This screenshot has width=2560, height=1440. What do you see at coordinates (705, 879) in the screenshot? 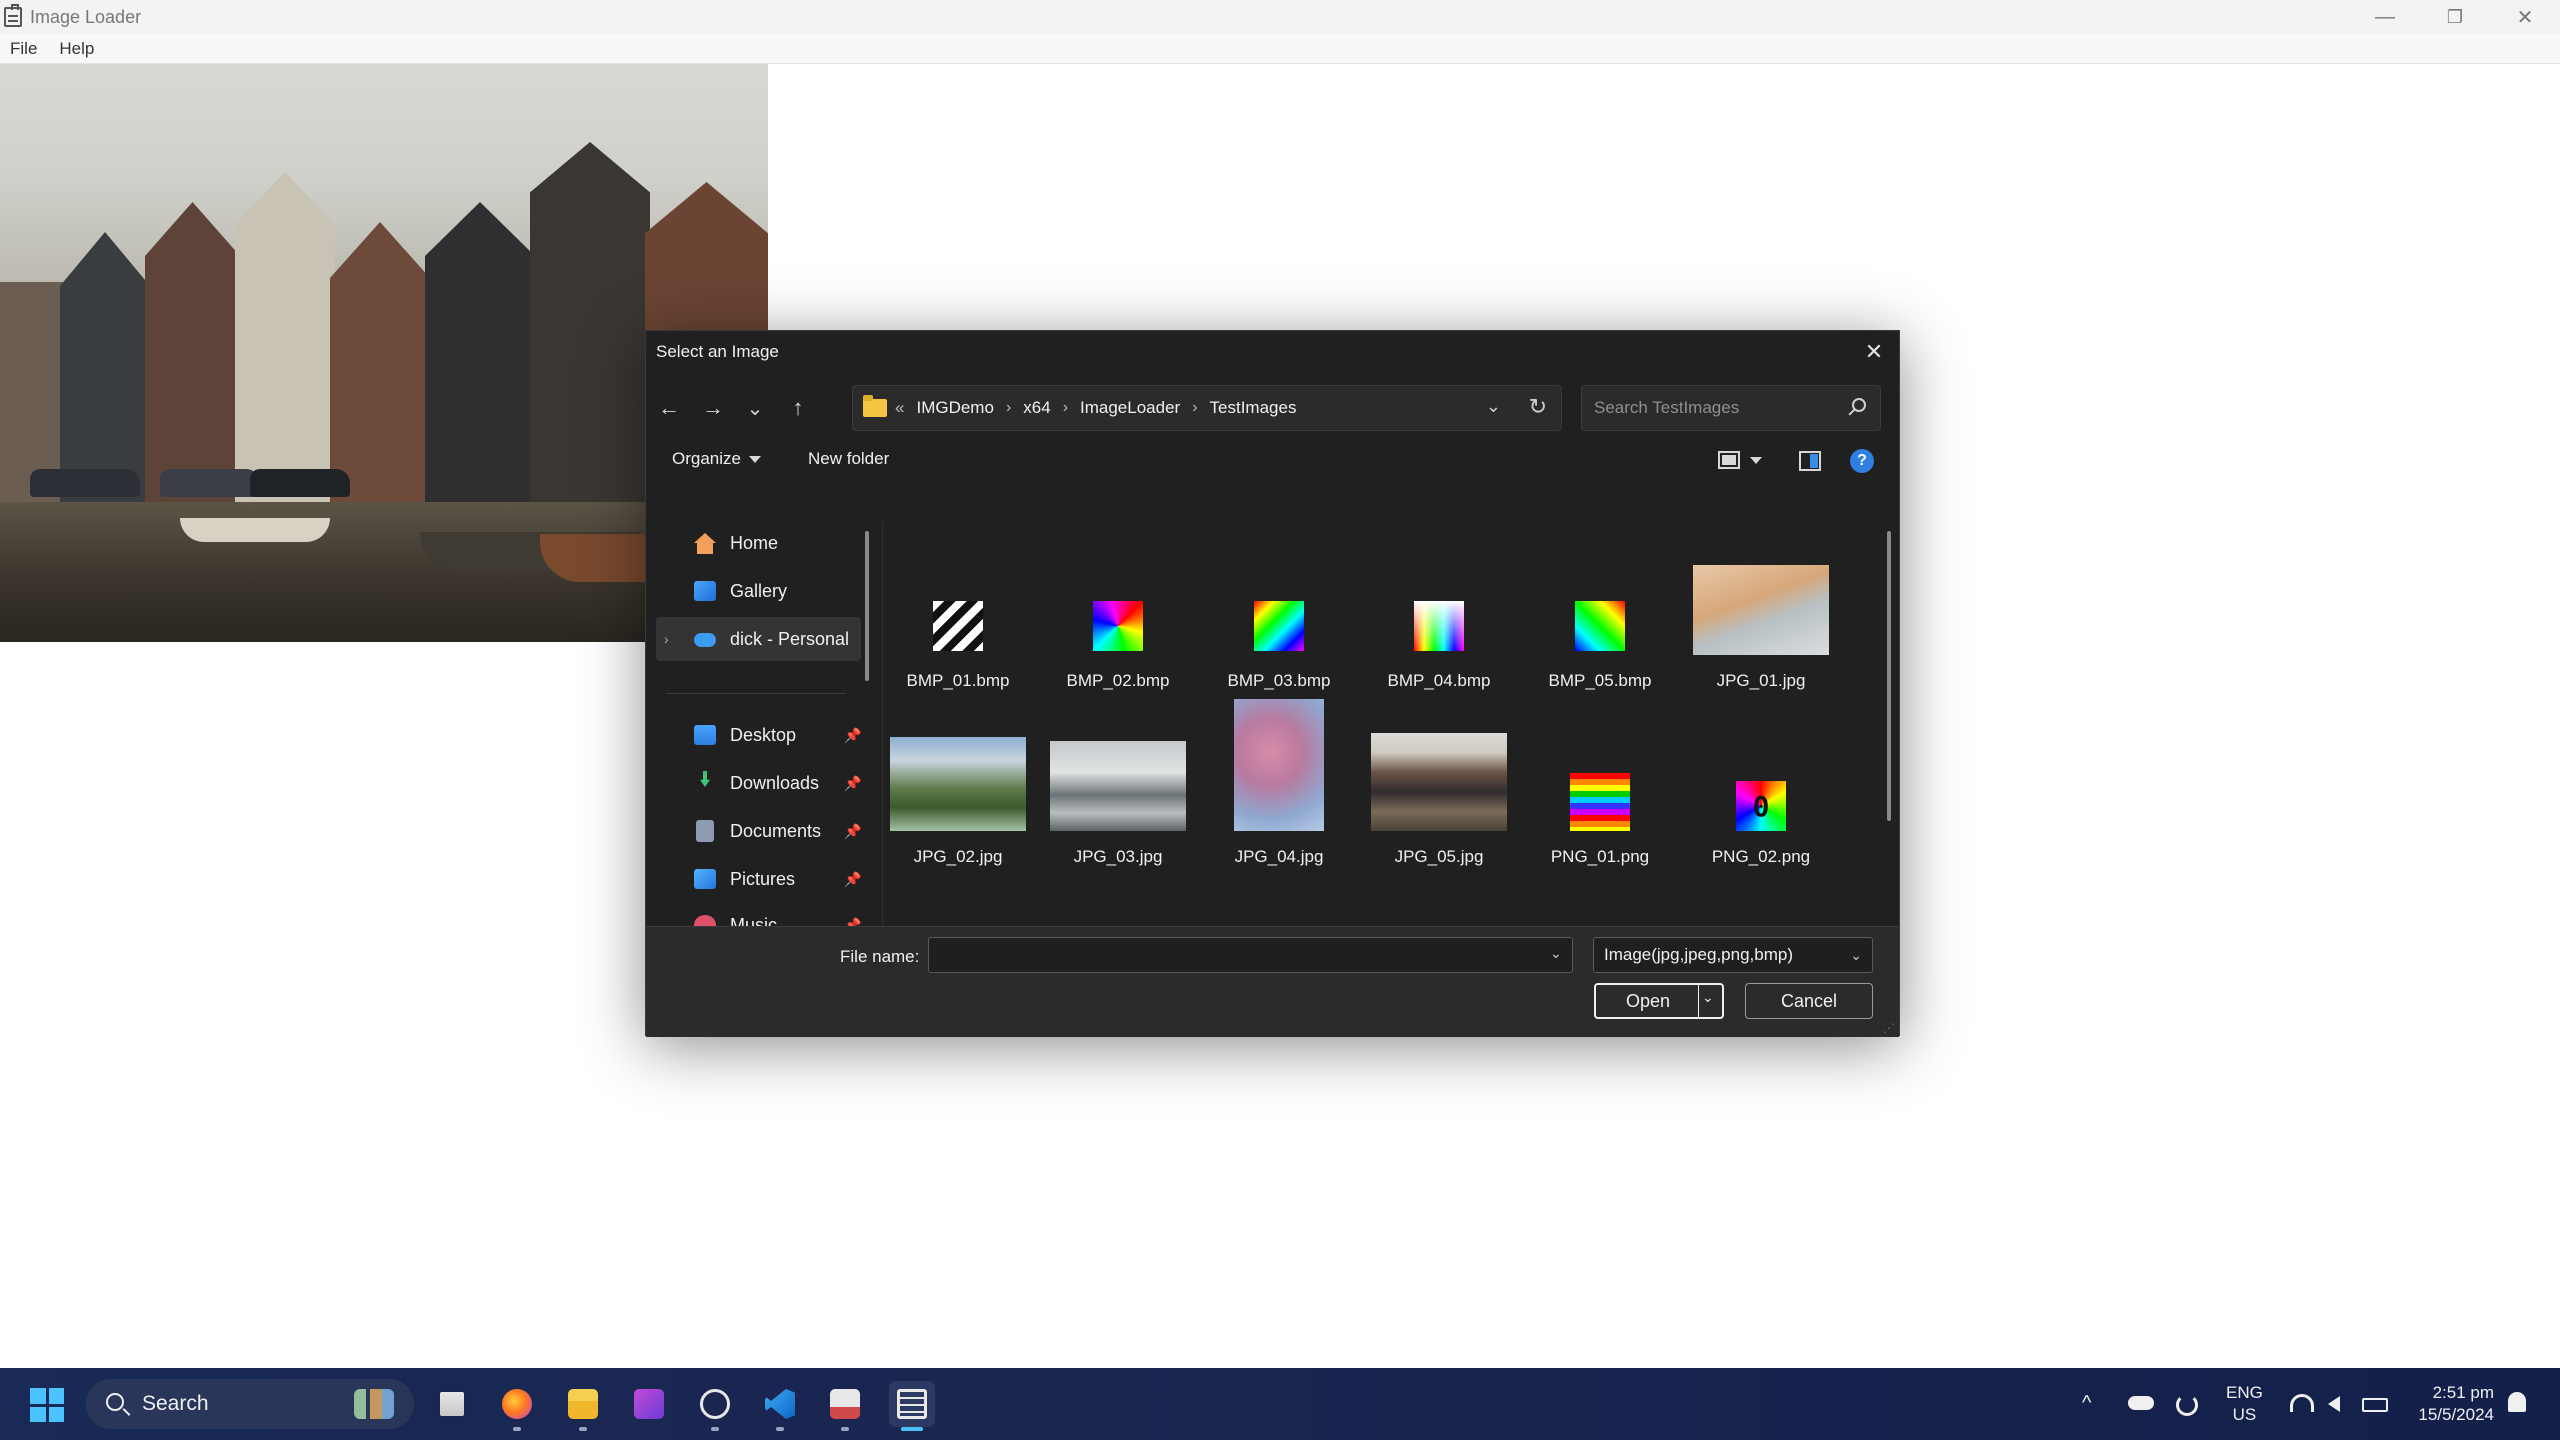
I see `pictures-icon` at bounding box center [705, 879].